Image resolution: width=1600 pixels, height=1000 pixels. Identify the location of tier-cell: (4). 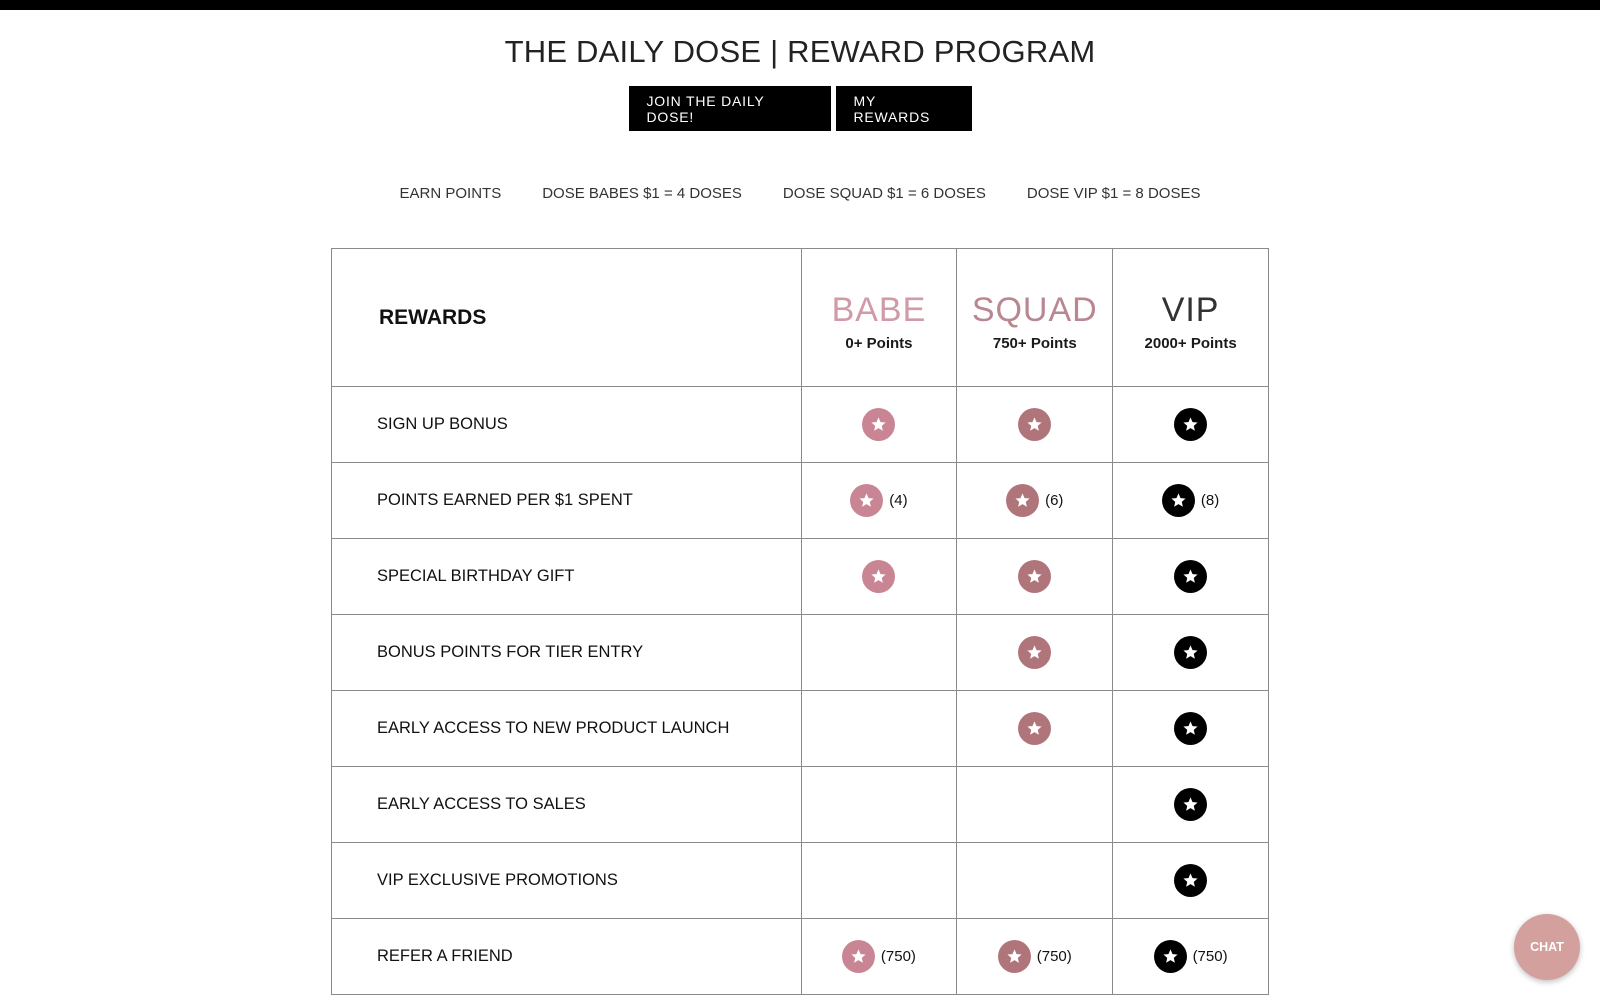
(878, 500).